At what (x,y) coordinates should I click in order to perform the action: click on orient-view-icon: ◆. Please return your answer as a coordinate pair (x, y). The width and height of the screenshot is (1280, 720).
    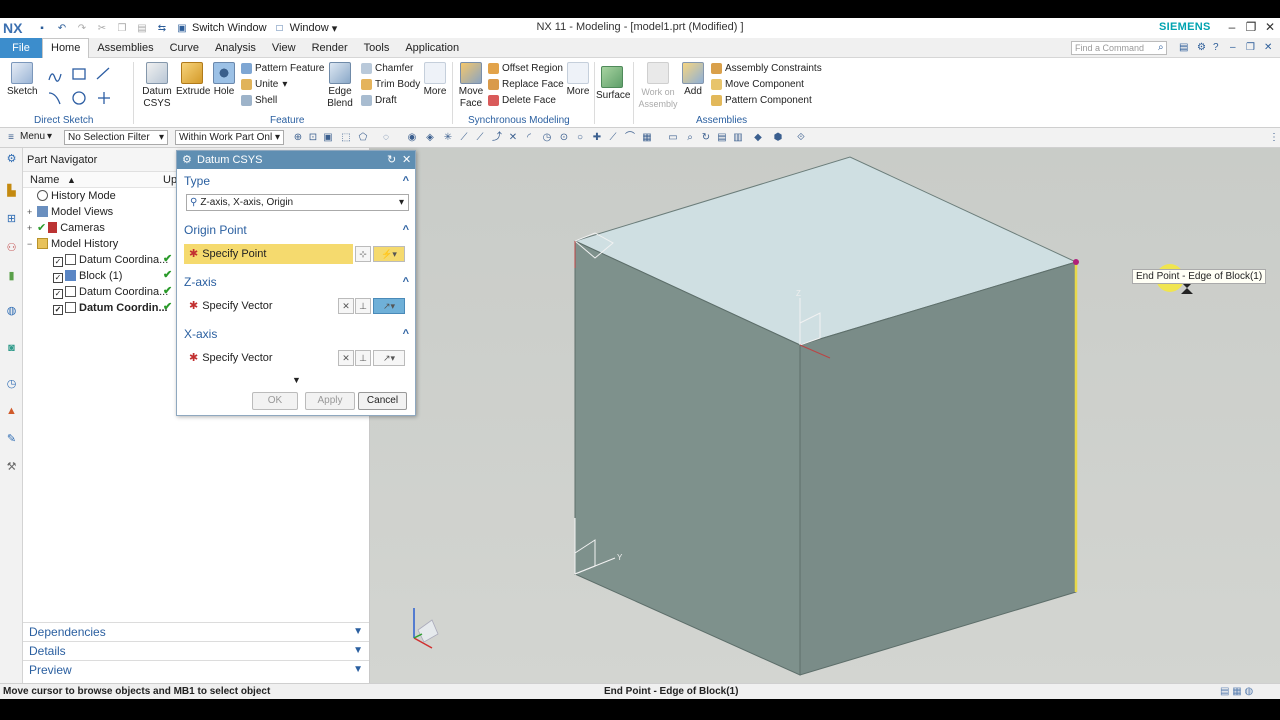
    Looking at the image, I should click on (758, 138).